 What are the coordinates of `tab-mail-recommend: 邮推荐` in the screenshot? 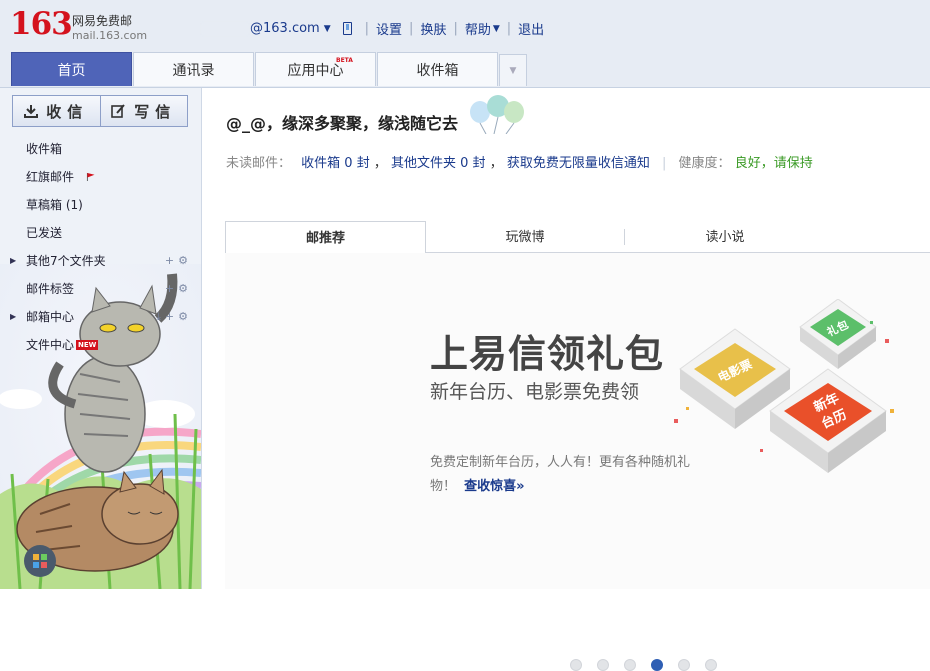 It's located at (325, 237).